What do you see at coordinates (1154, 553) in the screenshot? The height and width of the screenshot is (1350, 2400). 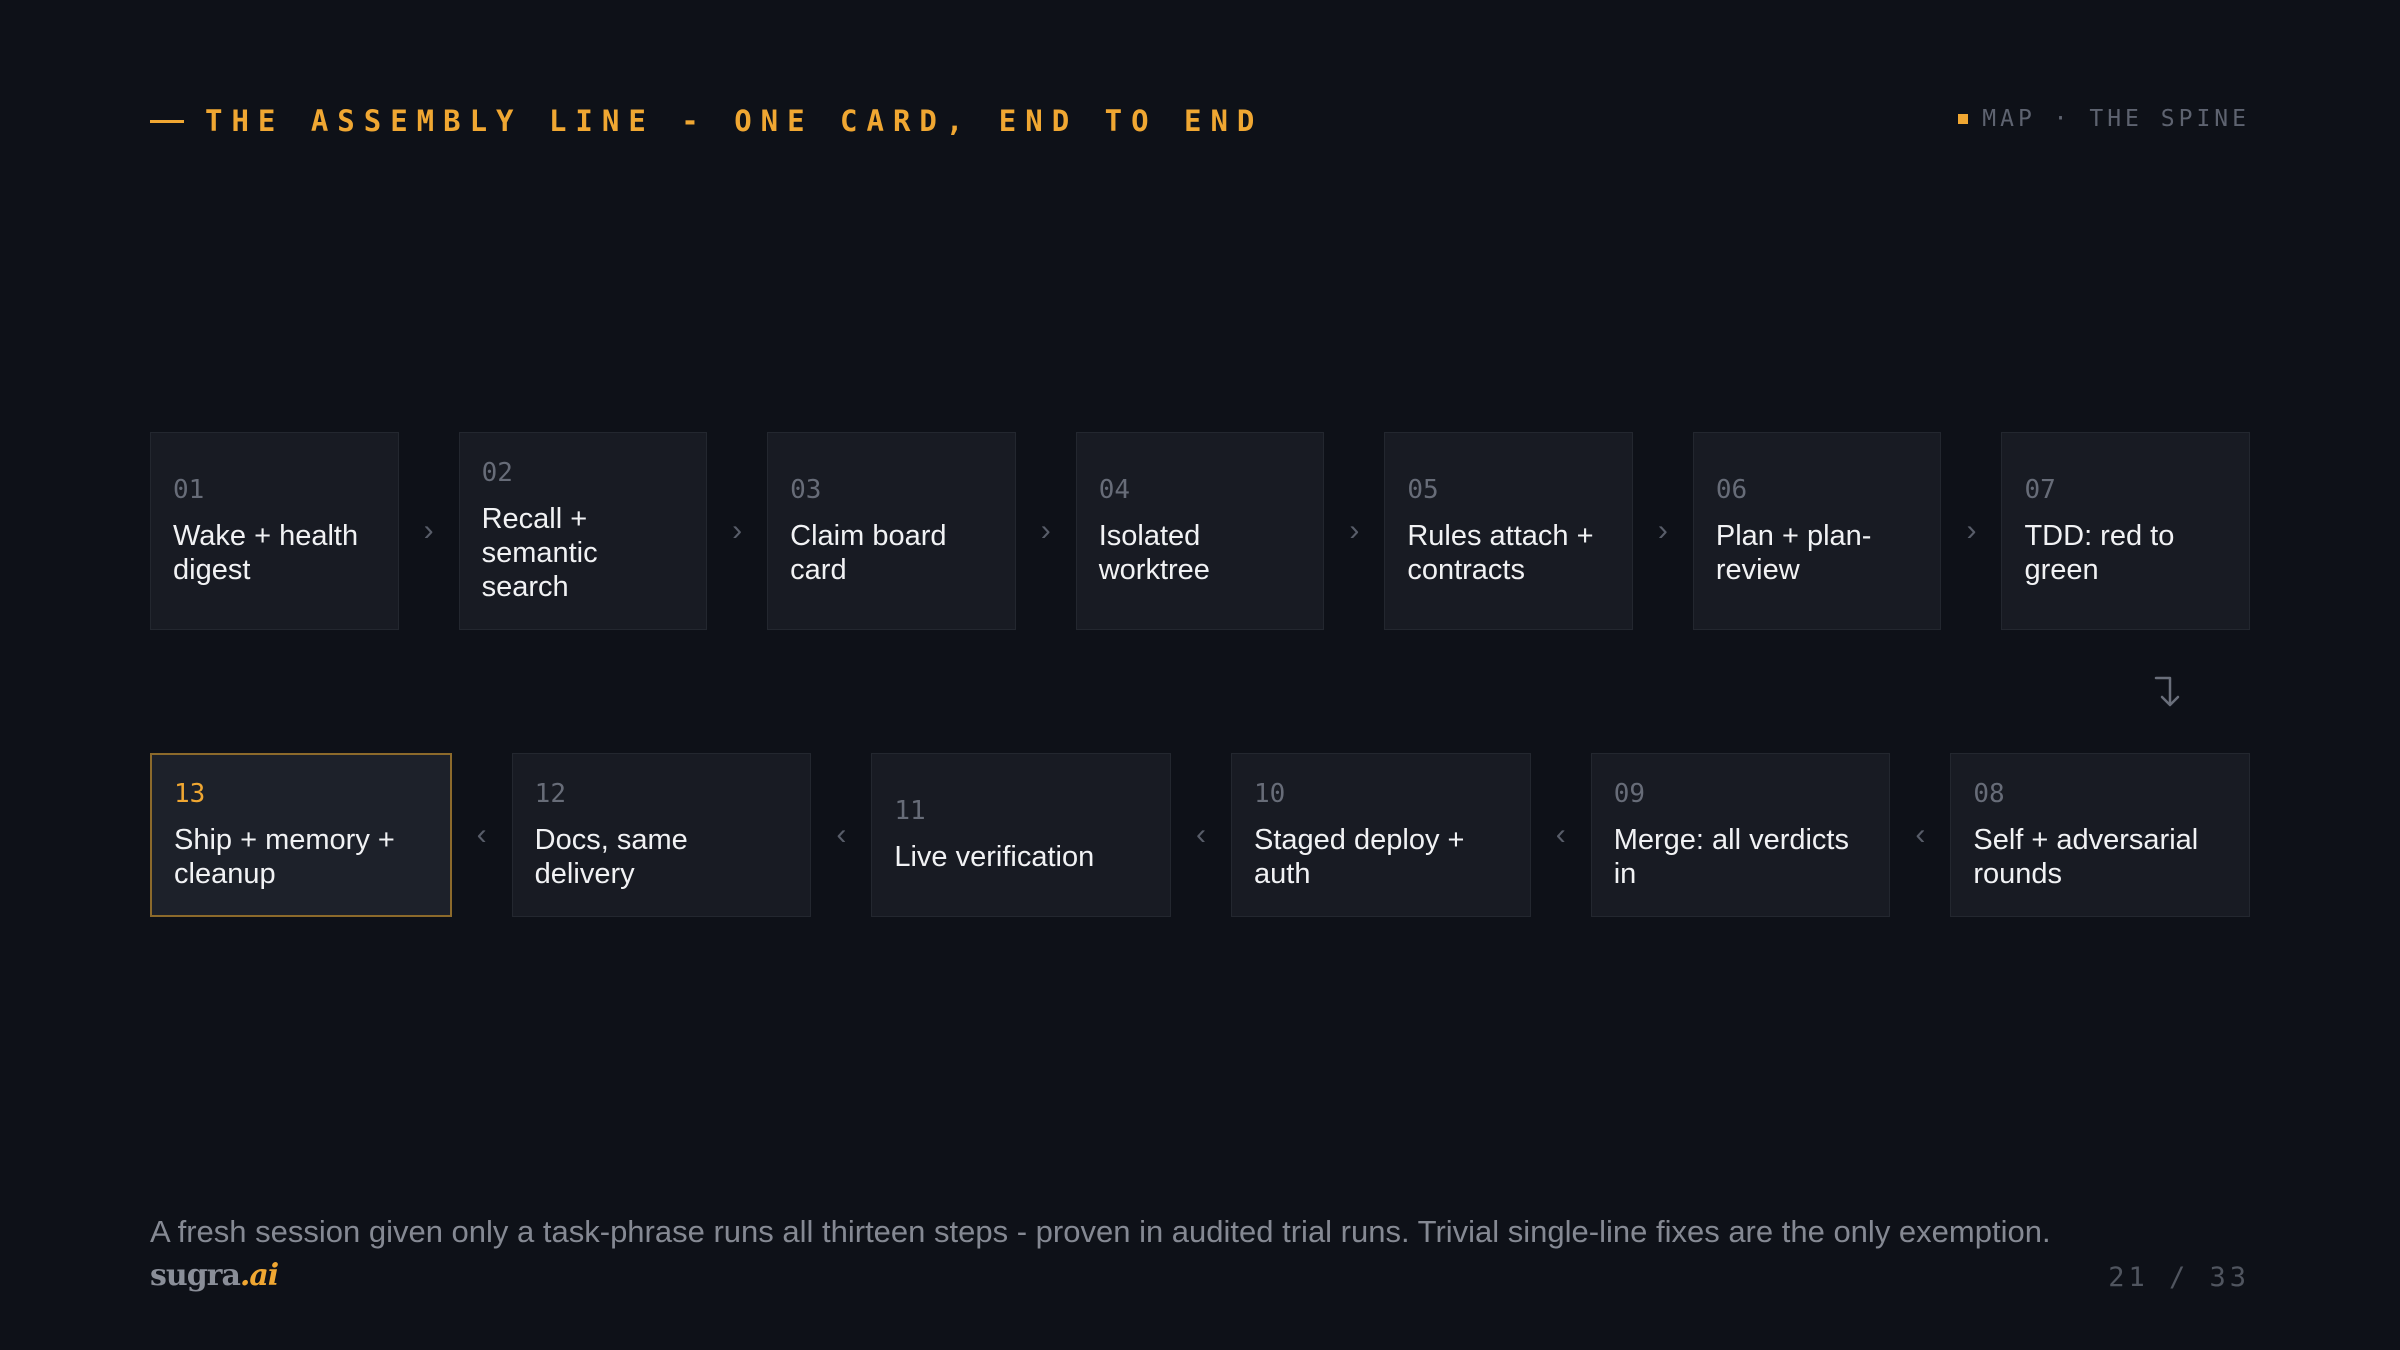 I see `step-label: Isolated worktree` at bounding box center [1154, 553].